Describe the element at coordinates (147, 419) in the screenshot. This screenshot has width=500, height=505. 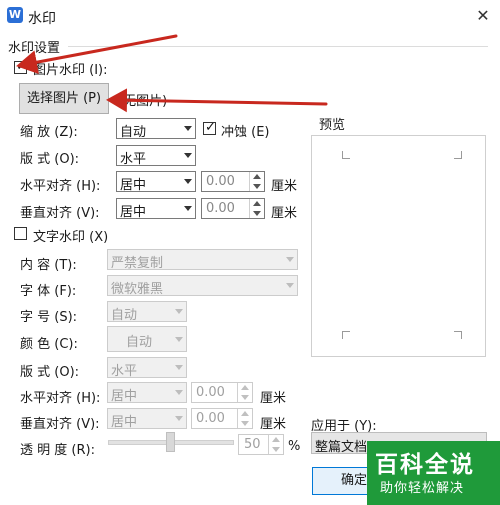
I see `text-valign-select: 居中` at that location.